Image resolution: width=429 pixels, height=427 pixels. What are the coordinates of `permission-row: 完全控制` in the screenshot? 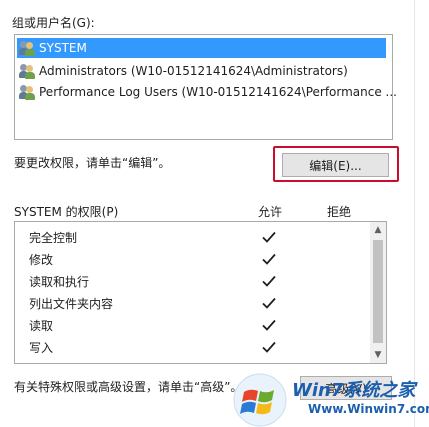 It's located at (53, 237).